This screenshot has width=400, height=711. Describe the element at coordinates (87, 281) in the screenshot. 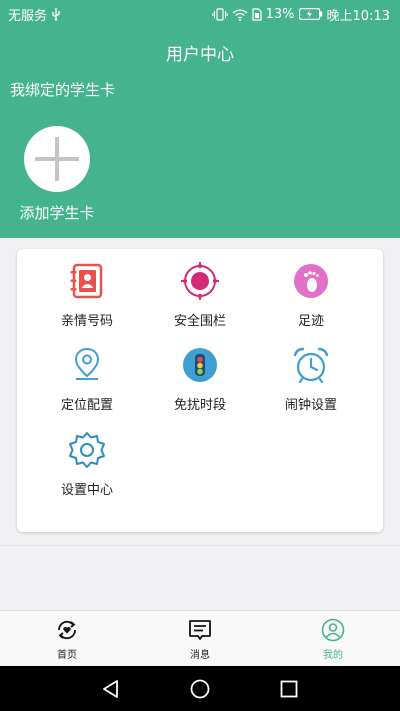

I see `contacts-book-icon` at that location.